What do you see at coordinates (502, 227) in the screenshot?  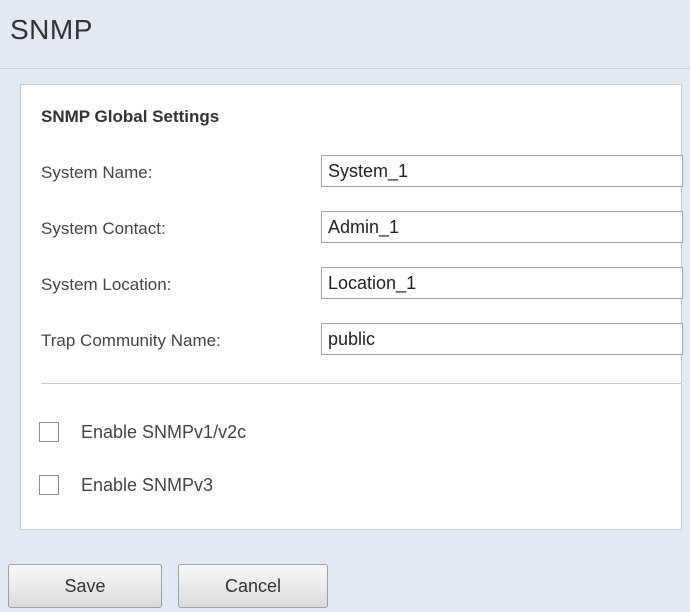 I see `system-contact-input` at bounding box center [502, 227].